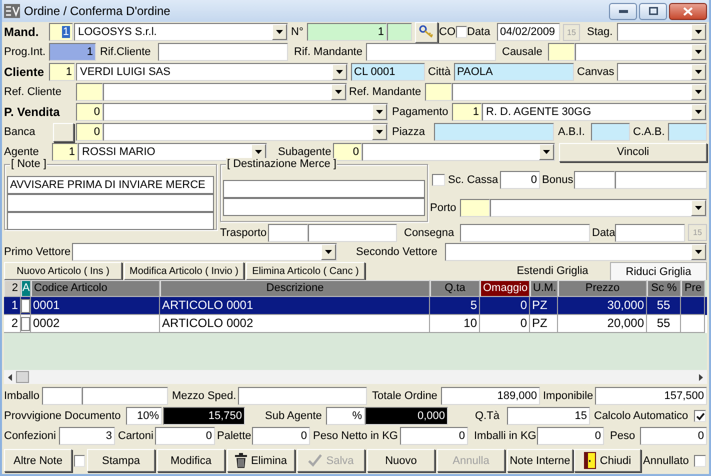  I want to click on command-button: Nuovo, so click(401, 460).